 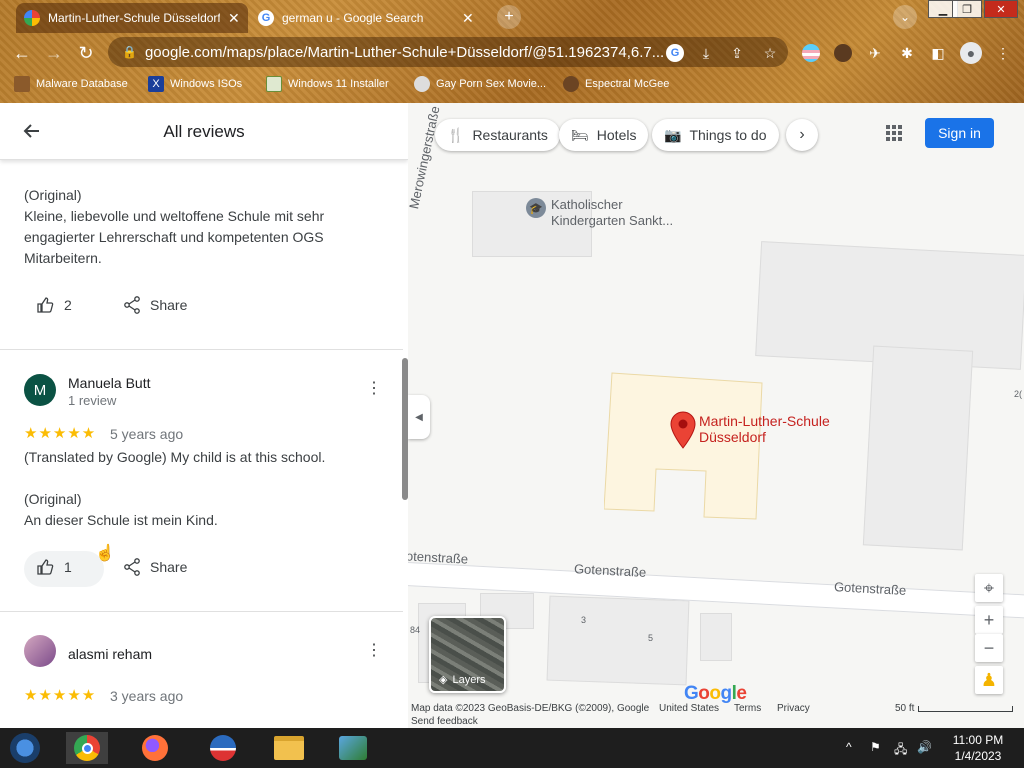 I want to click on new-tab-button: +, so click(x=509, y=17).